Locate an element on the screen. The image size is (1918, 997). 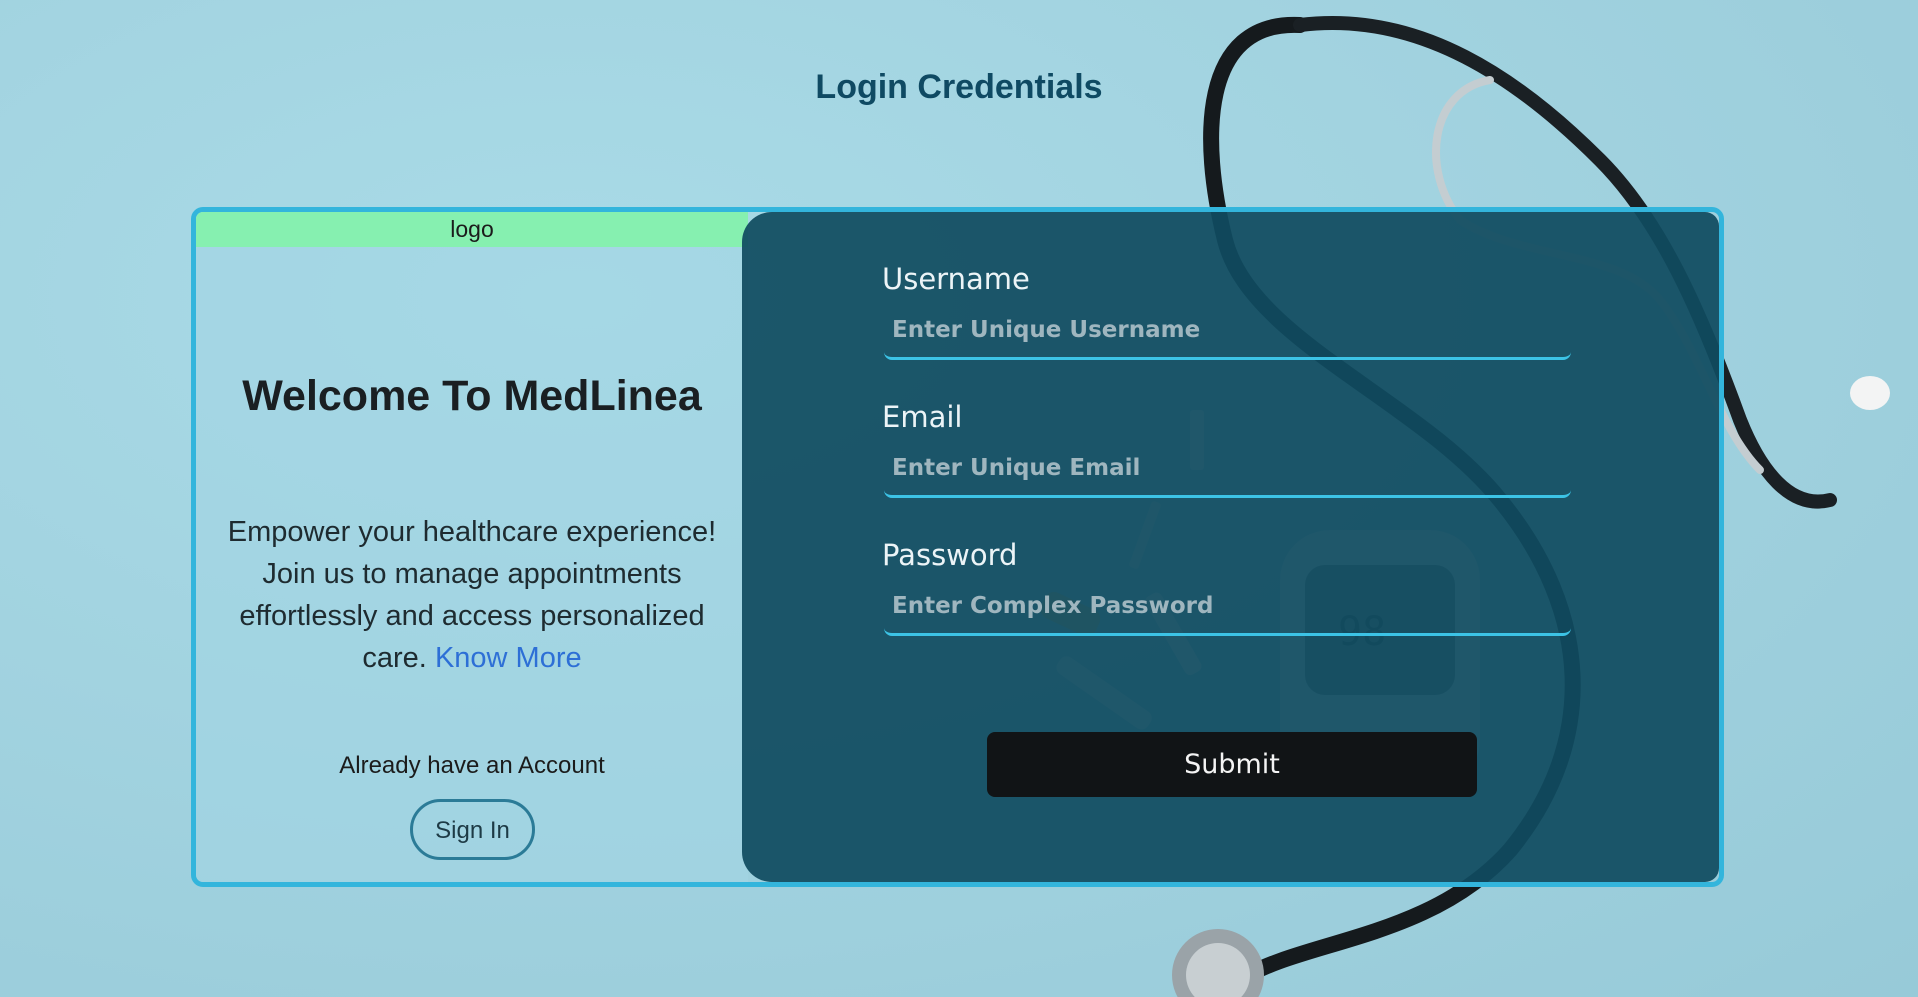
submit-button: Submit is located at coordinates (1232, 764).